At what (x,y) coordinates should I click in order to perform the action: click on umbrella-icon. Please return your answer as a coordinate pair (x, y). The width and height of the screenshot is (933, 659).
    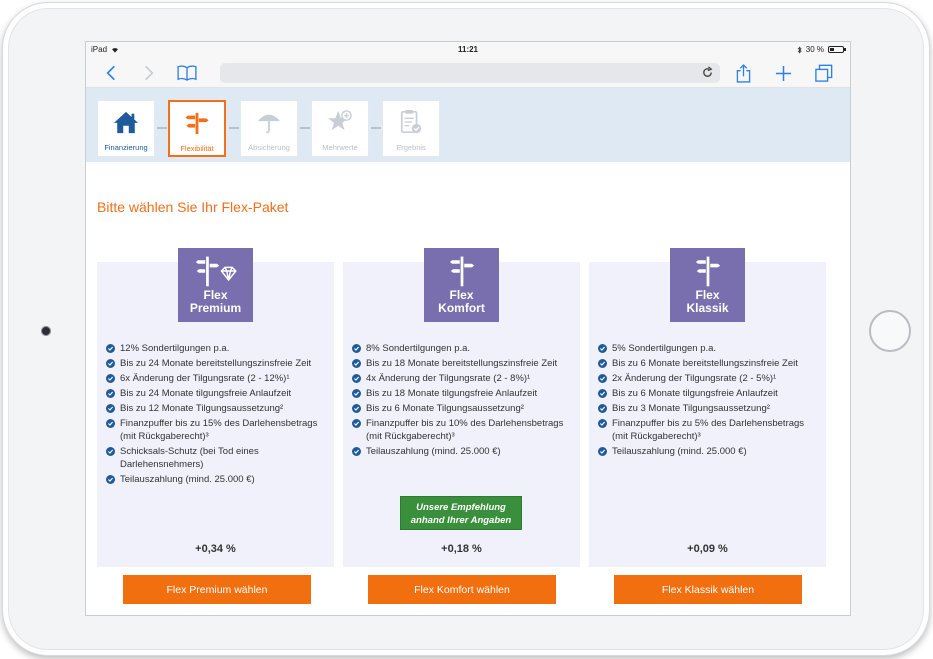
    Looking at the image, I should click on (269, 124).